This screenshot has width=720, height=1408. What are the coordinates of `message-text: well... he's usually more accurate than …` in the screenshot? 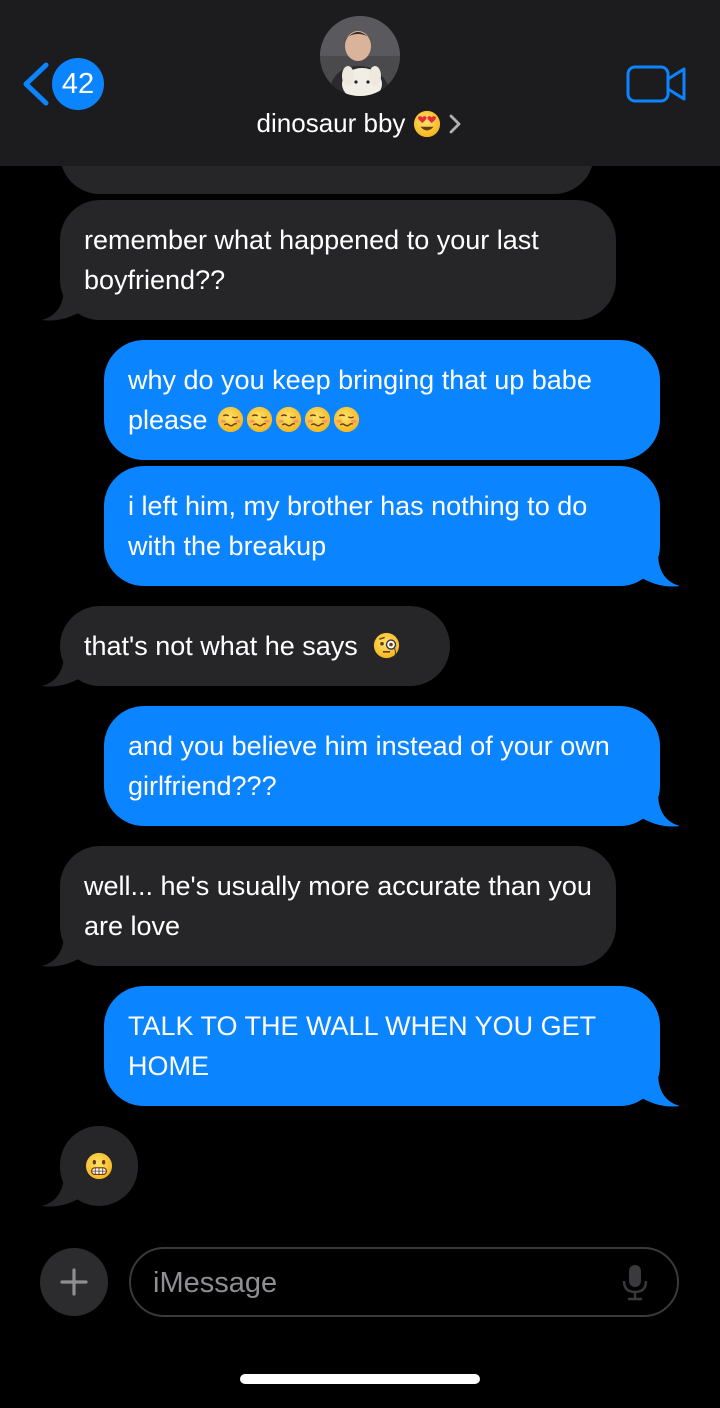 It's located at (338, 906).